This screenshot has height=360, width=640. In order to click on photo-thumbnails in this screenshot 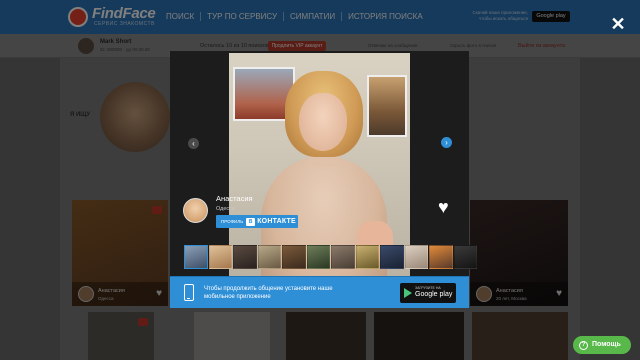, I will do `click(330, 257)`.